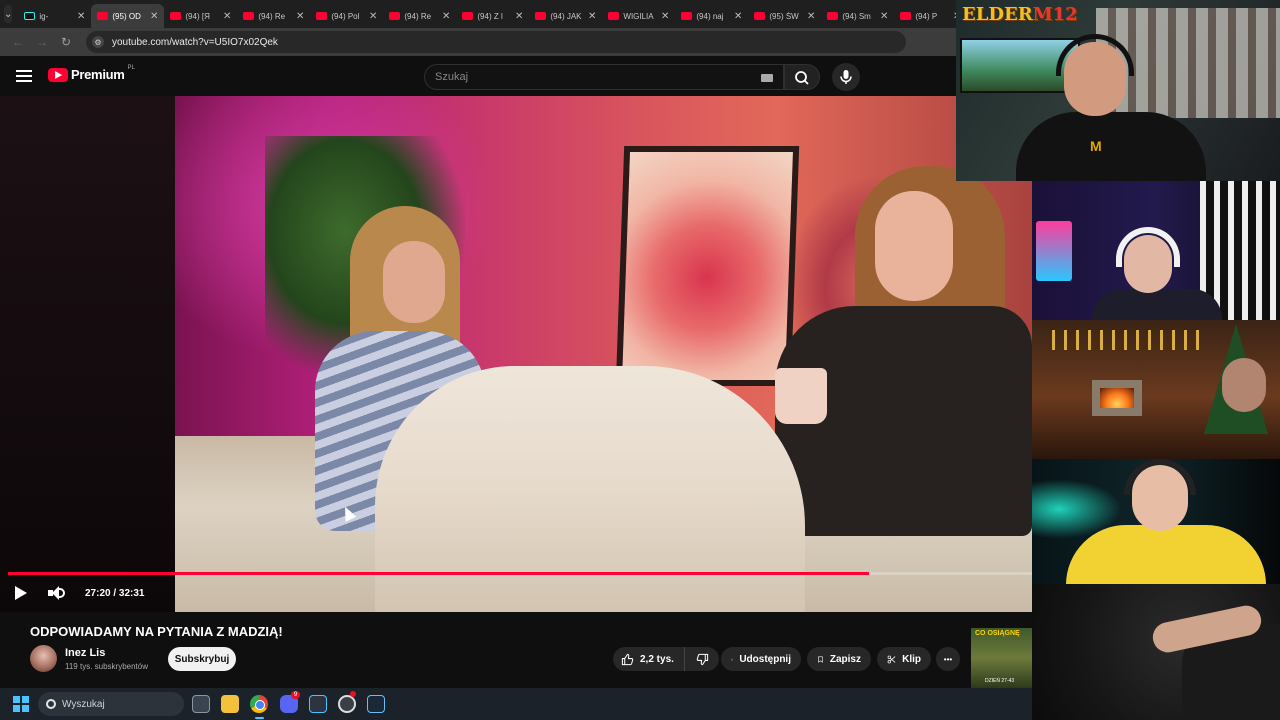 Image resolution: width=1280 pixels, height=720 pixels. Describe the element at coordinates (1001, 658) in the screenshot. I see `recommended-video-thumbnail: CO OSIĄGNĘ DZIEŃ 27-43` at that location.